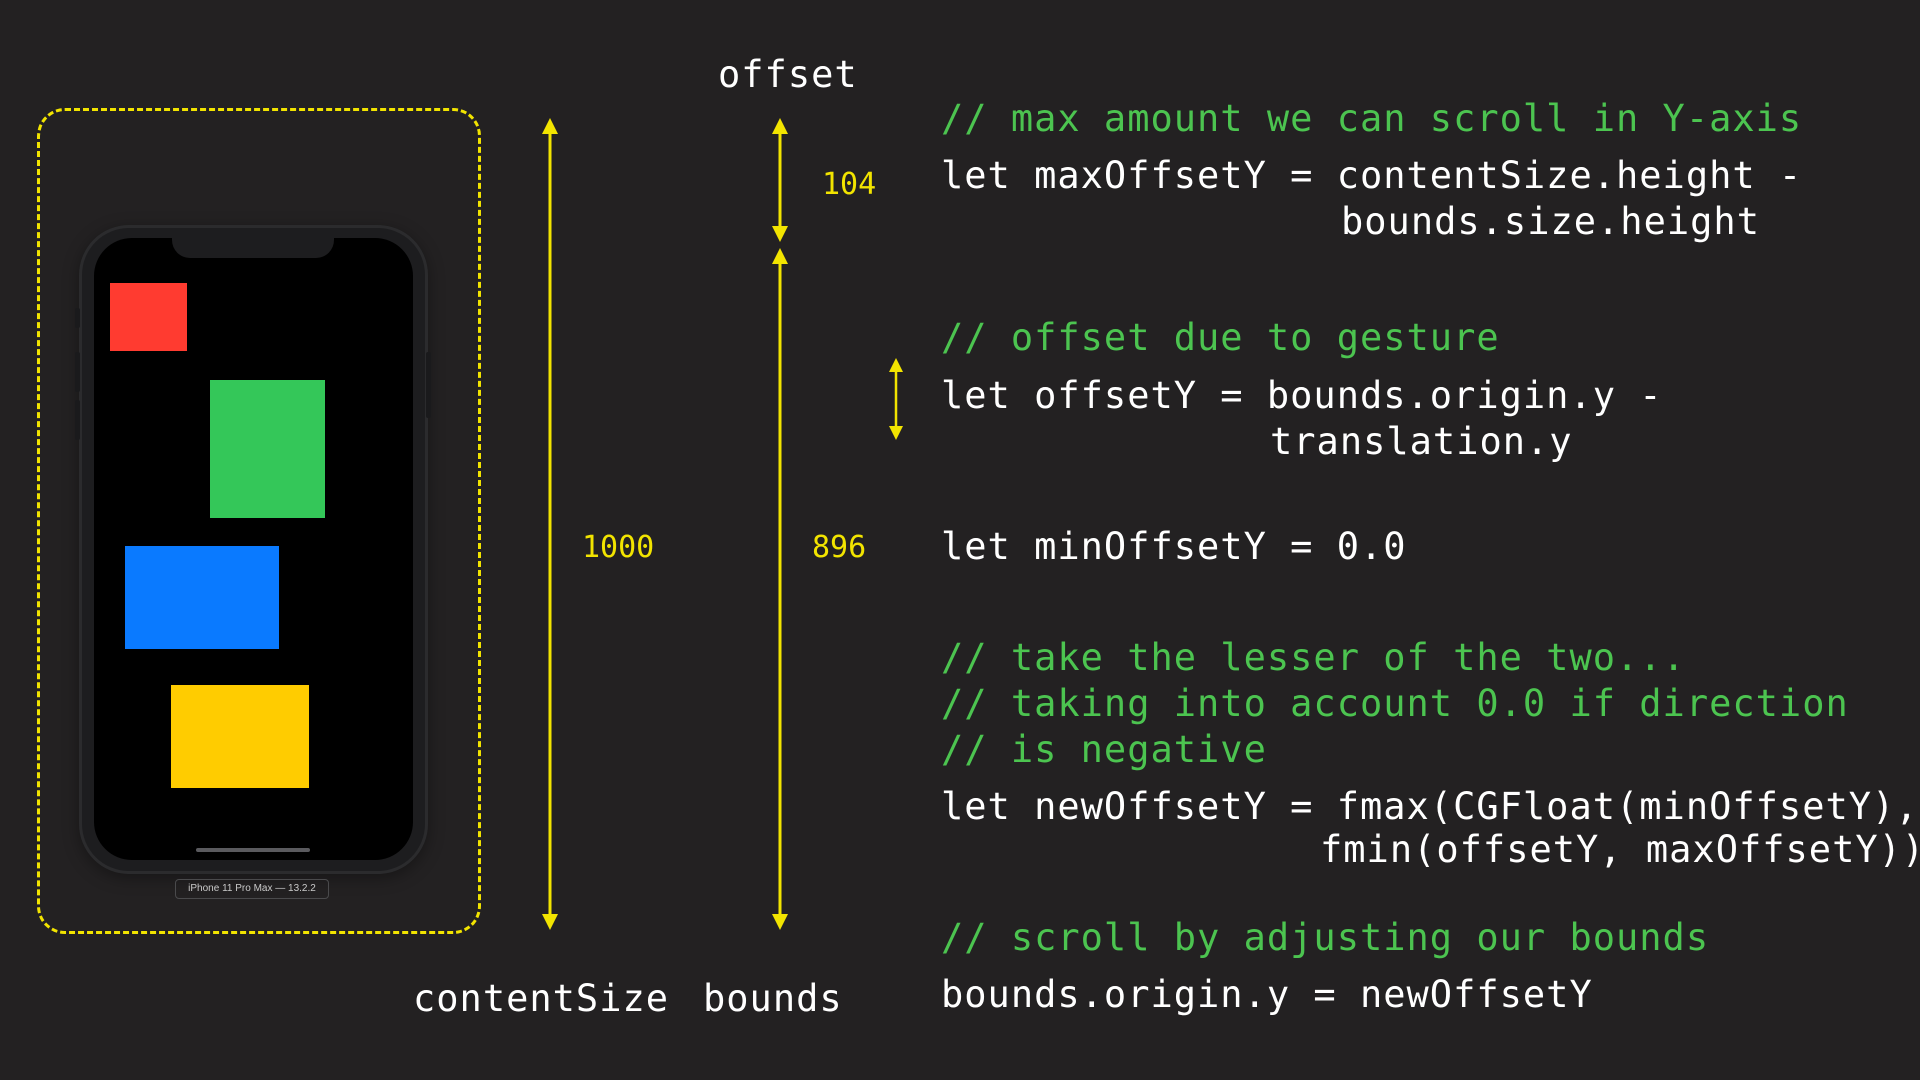 The image size is (1920, 1080). I want to click on content-size-label: contentSize, so click(541, 998).